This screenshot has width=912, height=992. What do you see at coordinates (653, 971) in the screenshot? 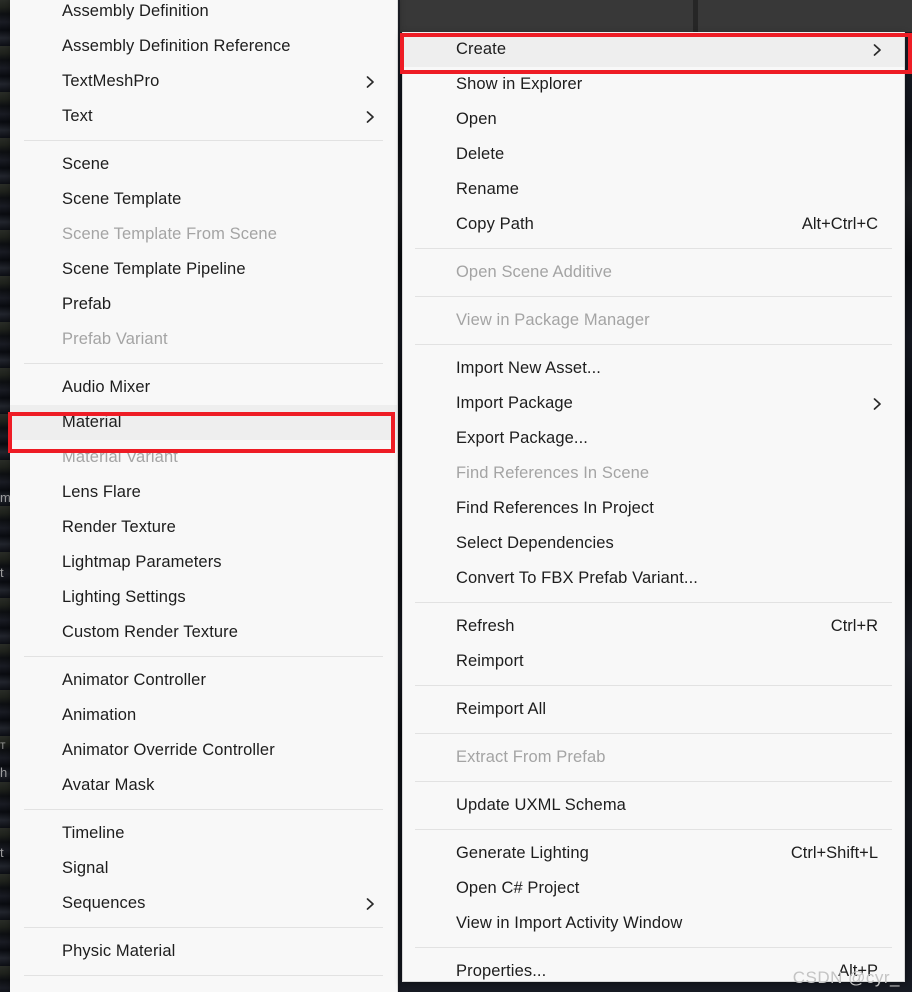
I see `menu-item-properties: Properties... Alt+P` at bounding box center [653, 971].